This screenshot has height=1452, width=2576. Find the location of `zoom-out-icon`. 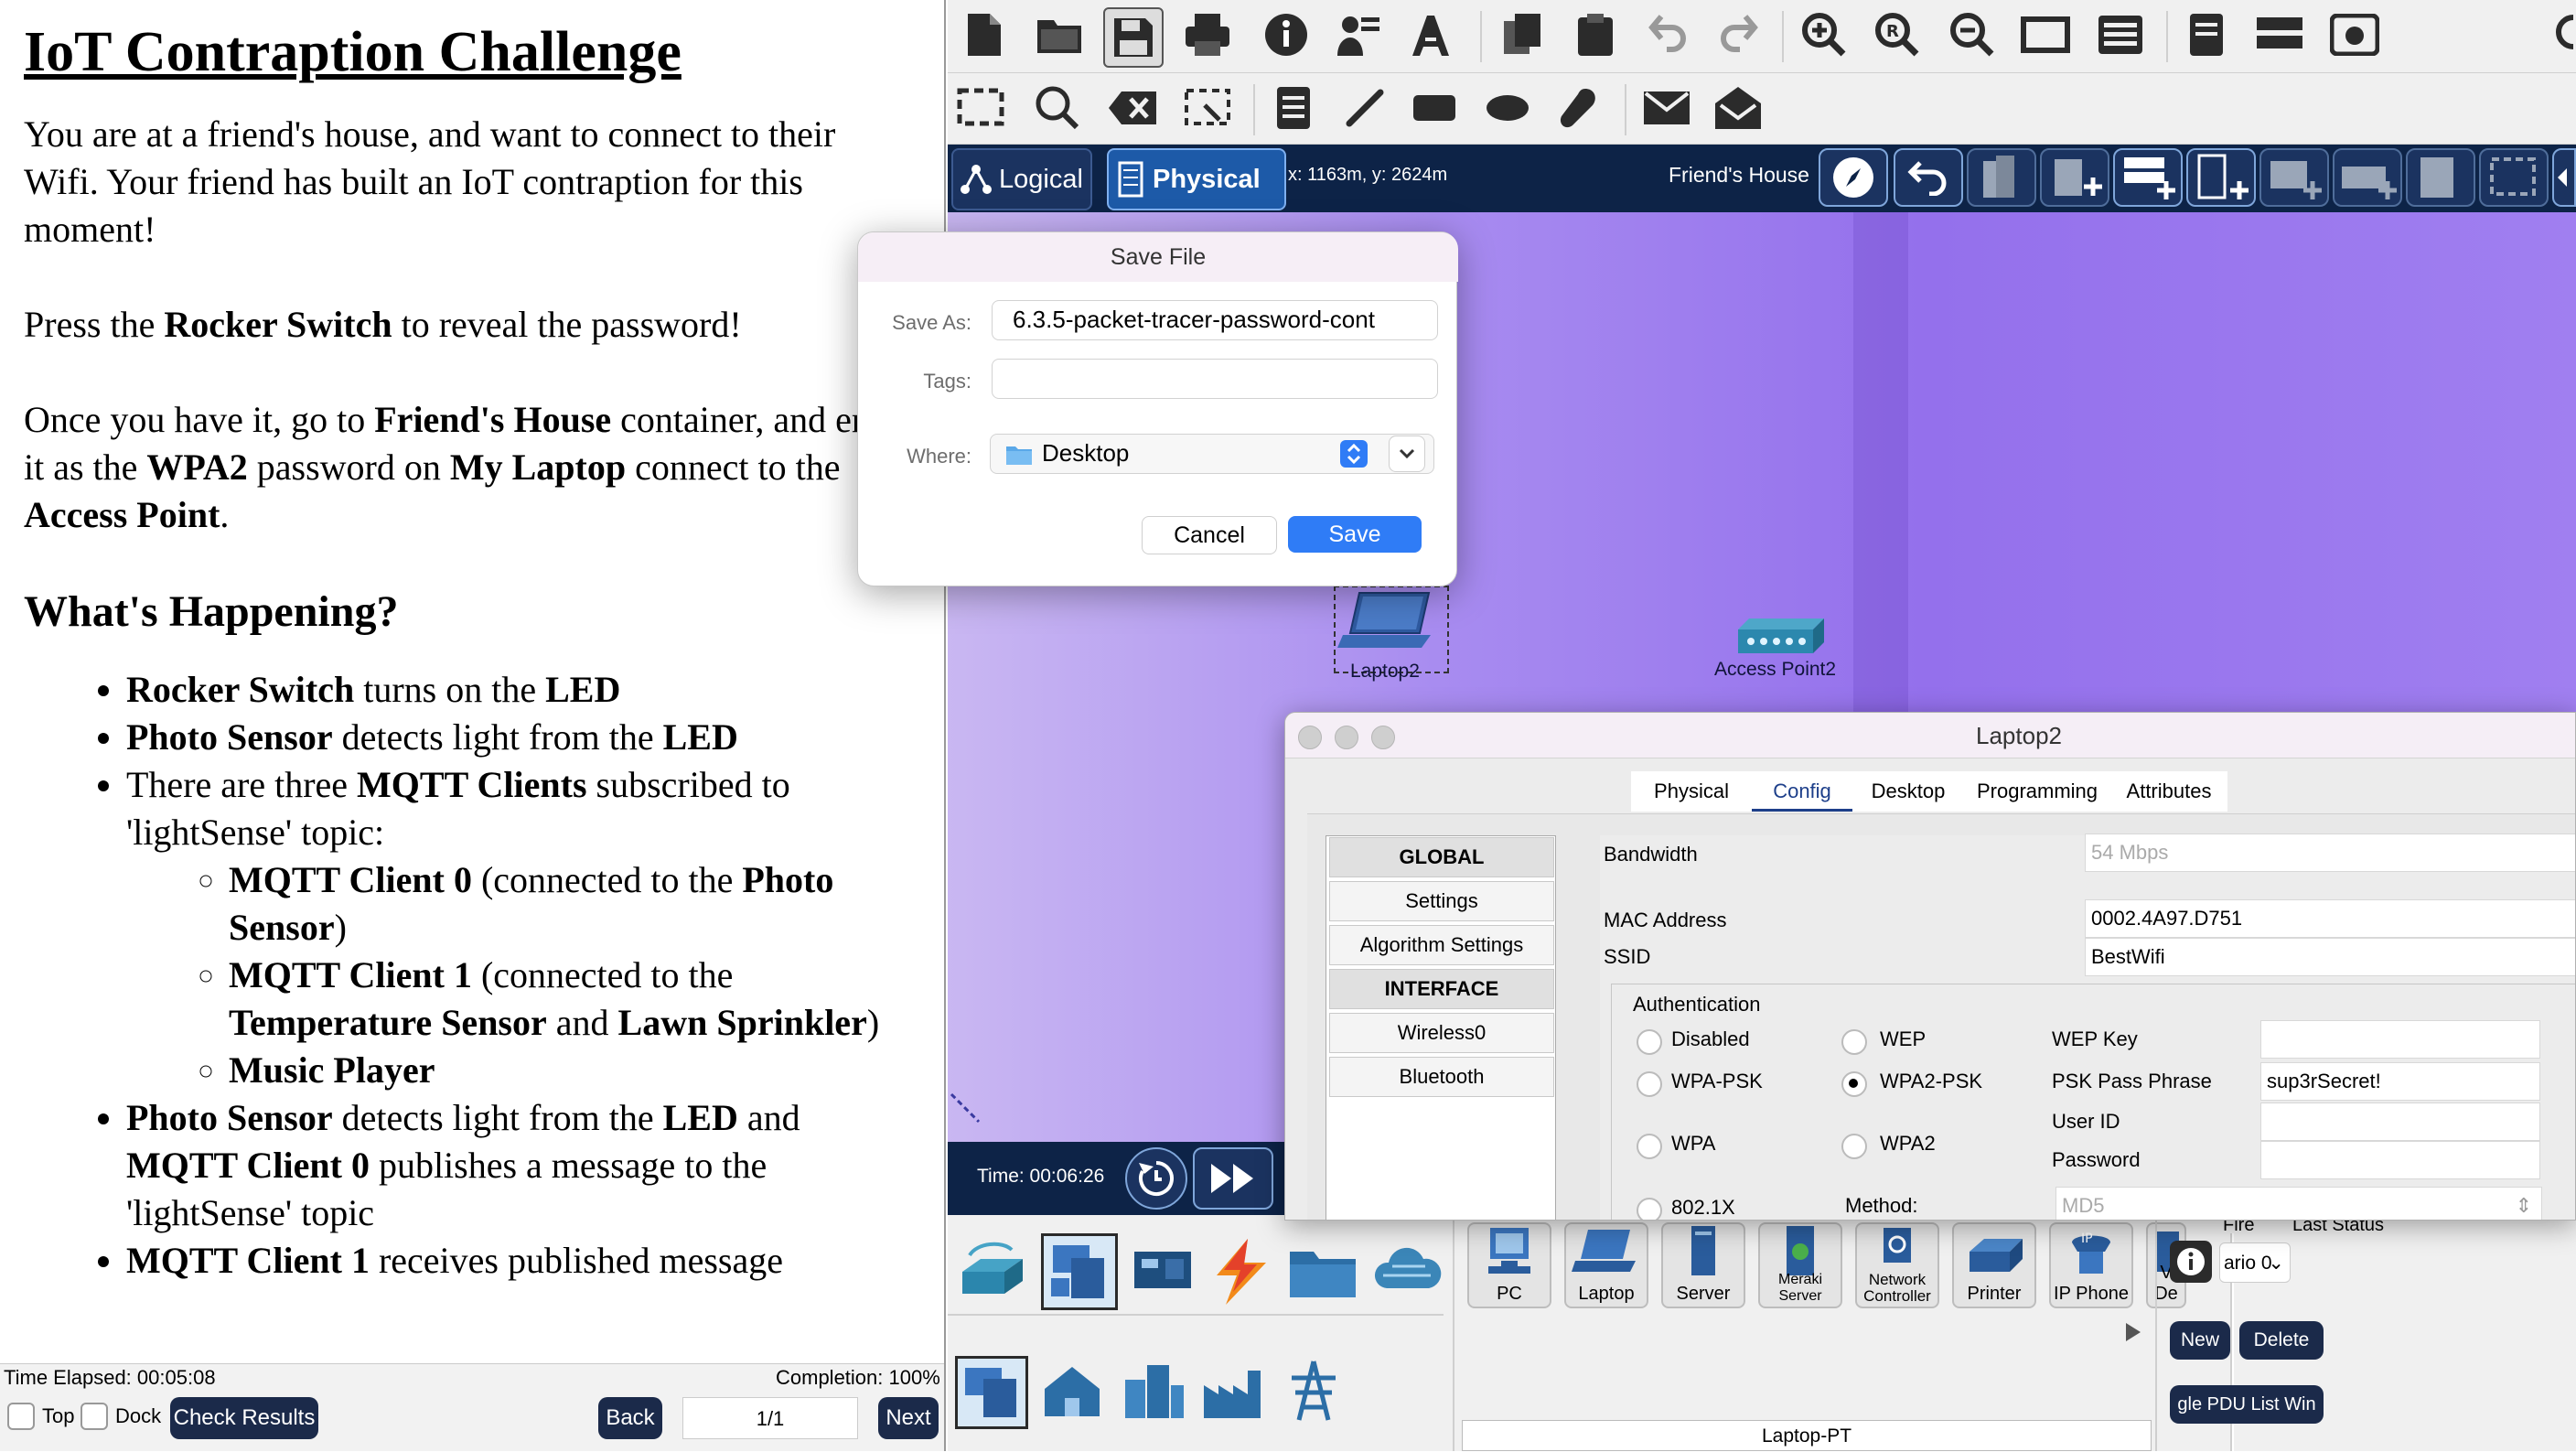

zoom-out-icon is located at coordinates (1972, 34).